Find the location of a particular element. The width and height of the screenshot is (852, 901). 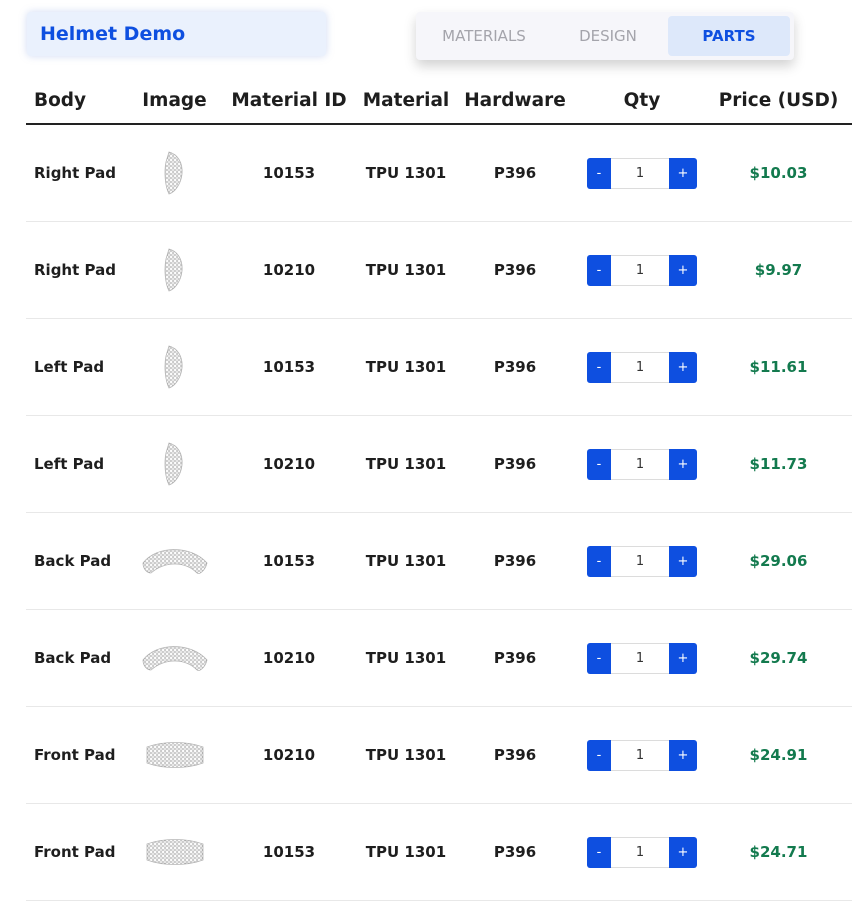

header-body: Body is located at coordinates (60, 100).